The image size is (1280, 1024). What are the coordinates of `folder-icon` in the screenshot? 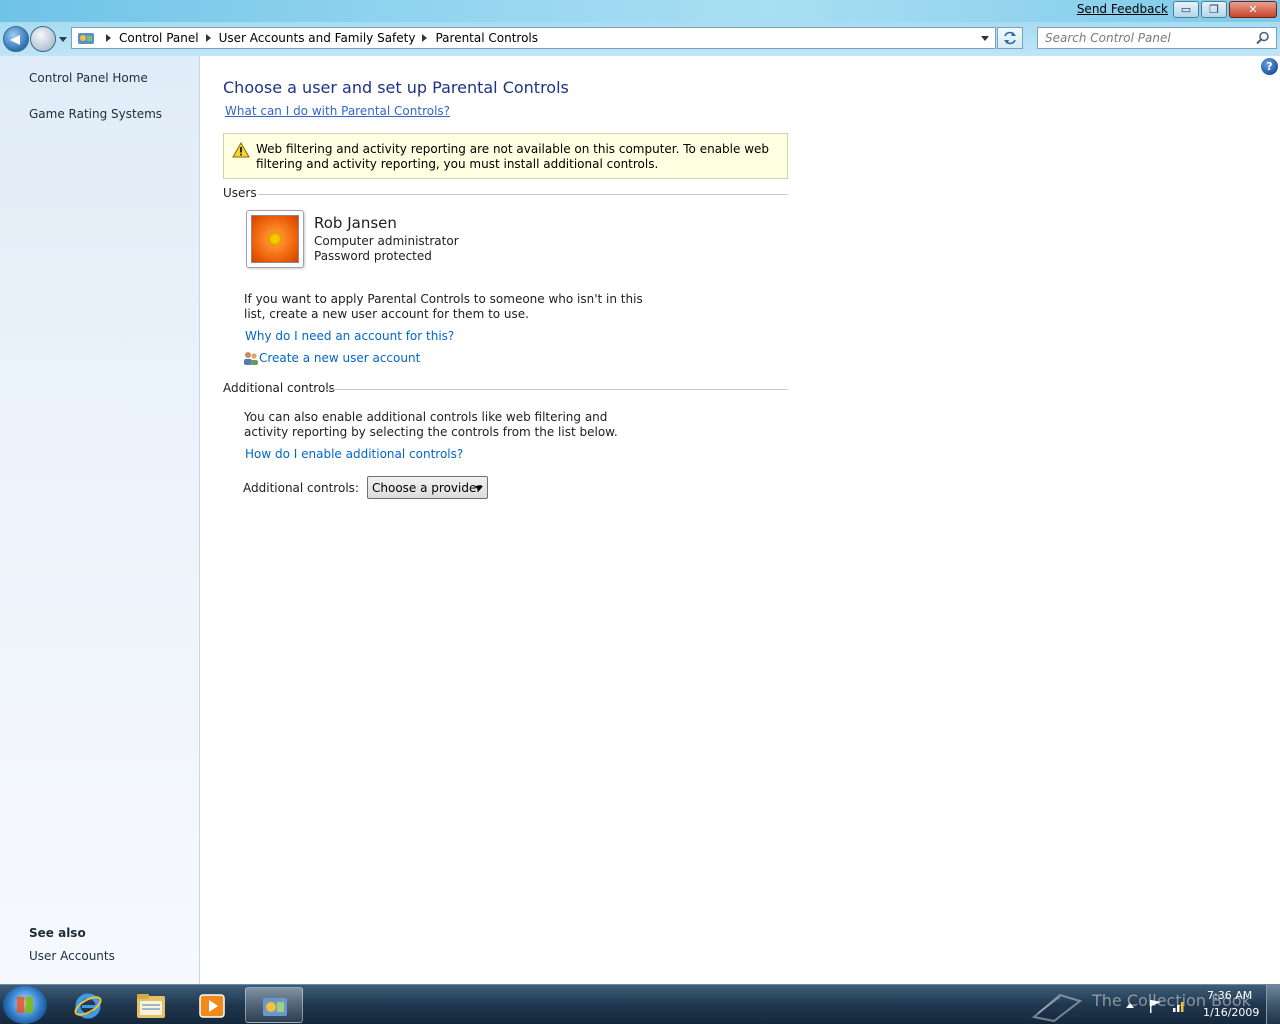 It's located at (151, 1006).